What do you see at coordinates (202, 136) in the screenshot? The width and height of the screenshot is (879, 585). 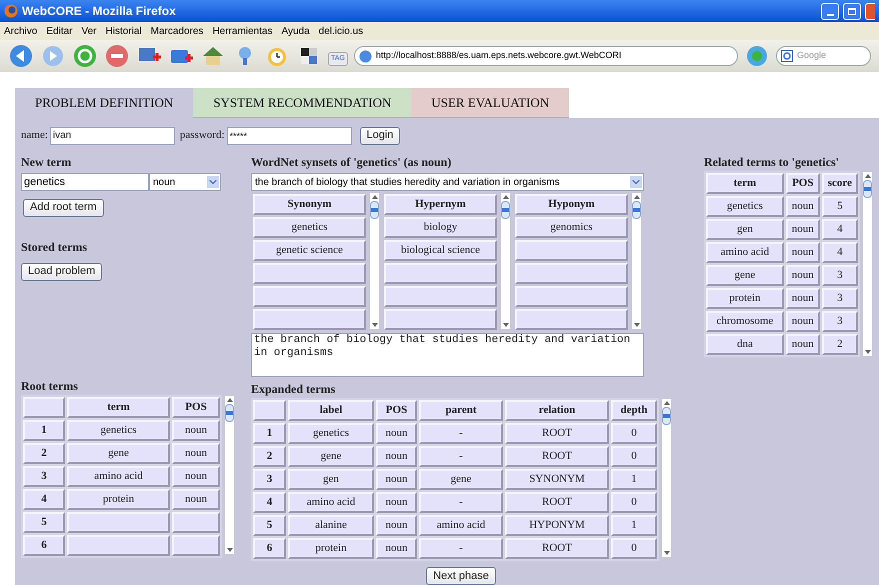 I see `password-label: password:` at bounding box center [202, 136].